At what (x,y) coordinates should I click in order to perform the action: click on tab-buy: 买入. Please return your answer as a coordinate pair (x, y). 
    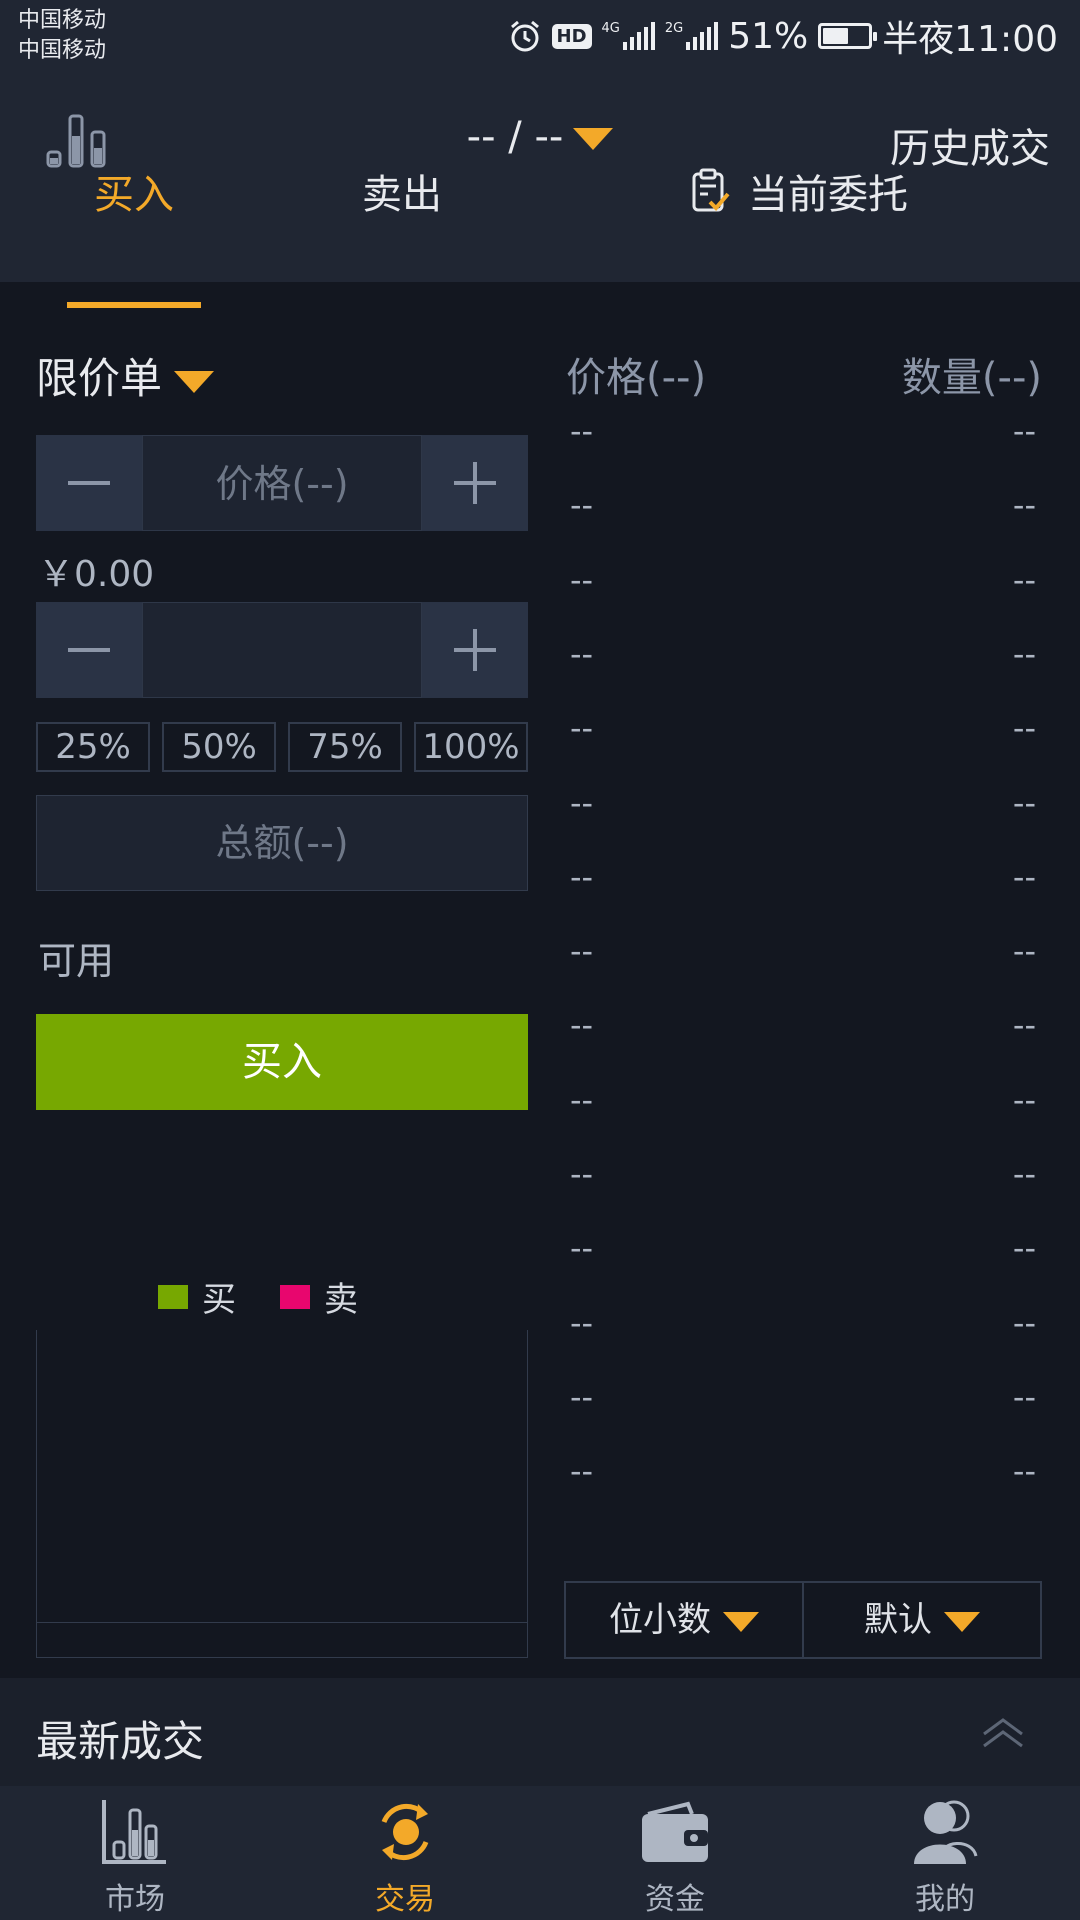
    Looking at the image, I should click on (134, 191).